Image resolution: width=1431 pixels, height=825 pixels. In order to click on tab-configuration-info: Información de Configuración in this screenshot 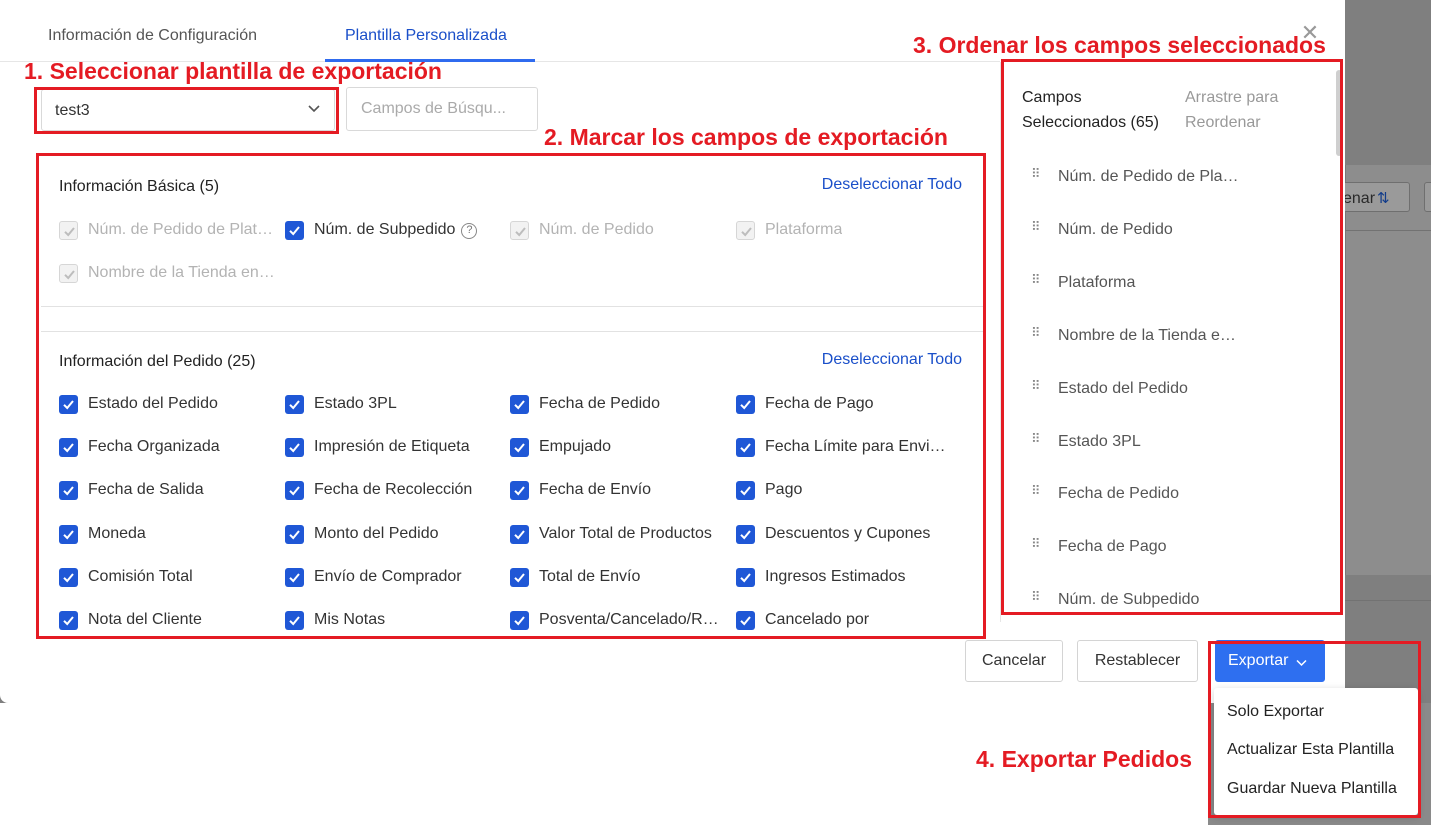, I will do `click(152, 36)`.